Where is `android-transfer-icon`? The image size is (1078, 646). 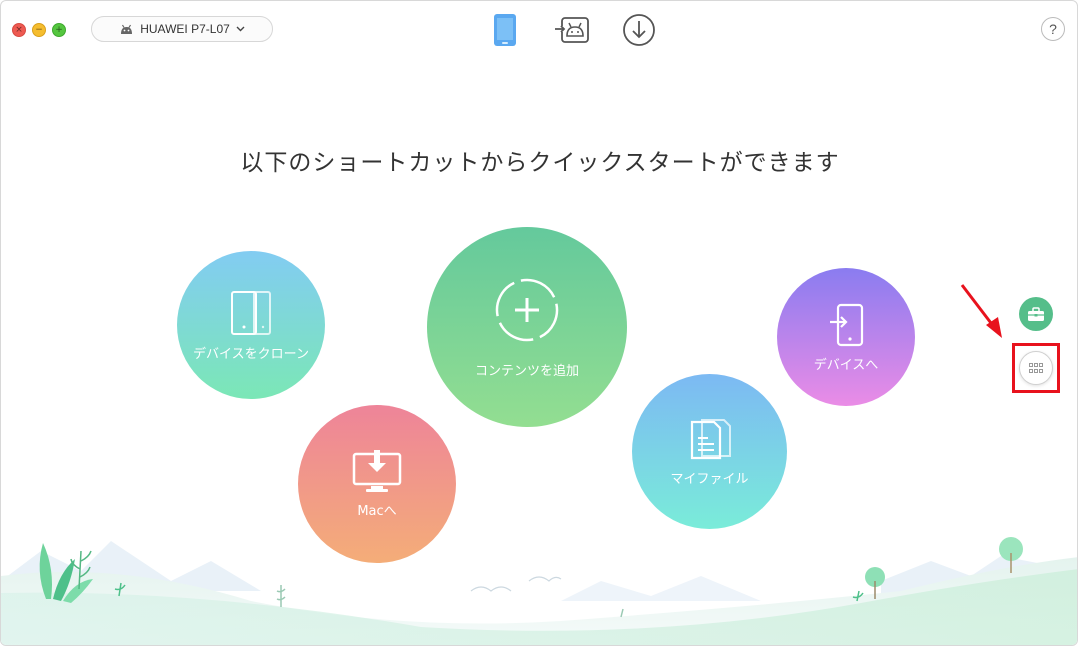 android-transfer-icon is located at coordinates (572, 30).